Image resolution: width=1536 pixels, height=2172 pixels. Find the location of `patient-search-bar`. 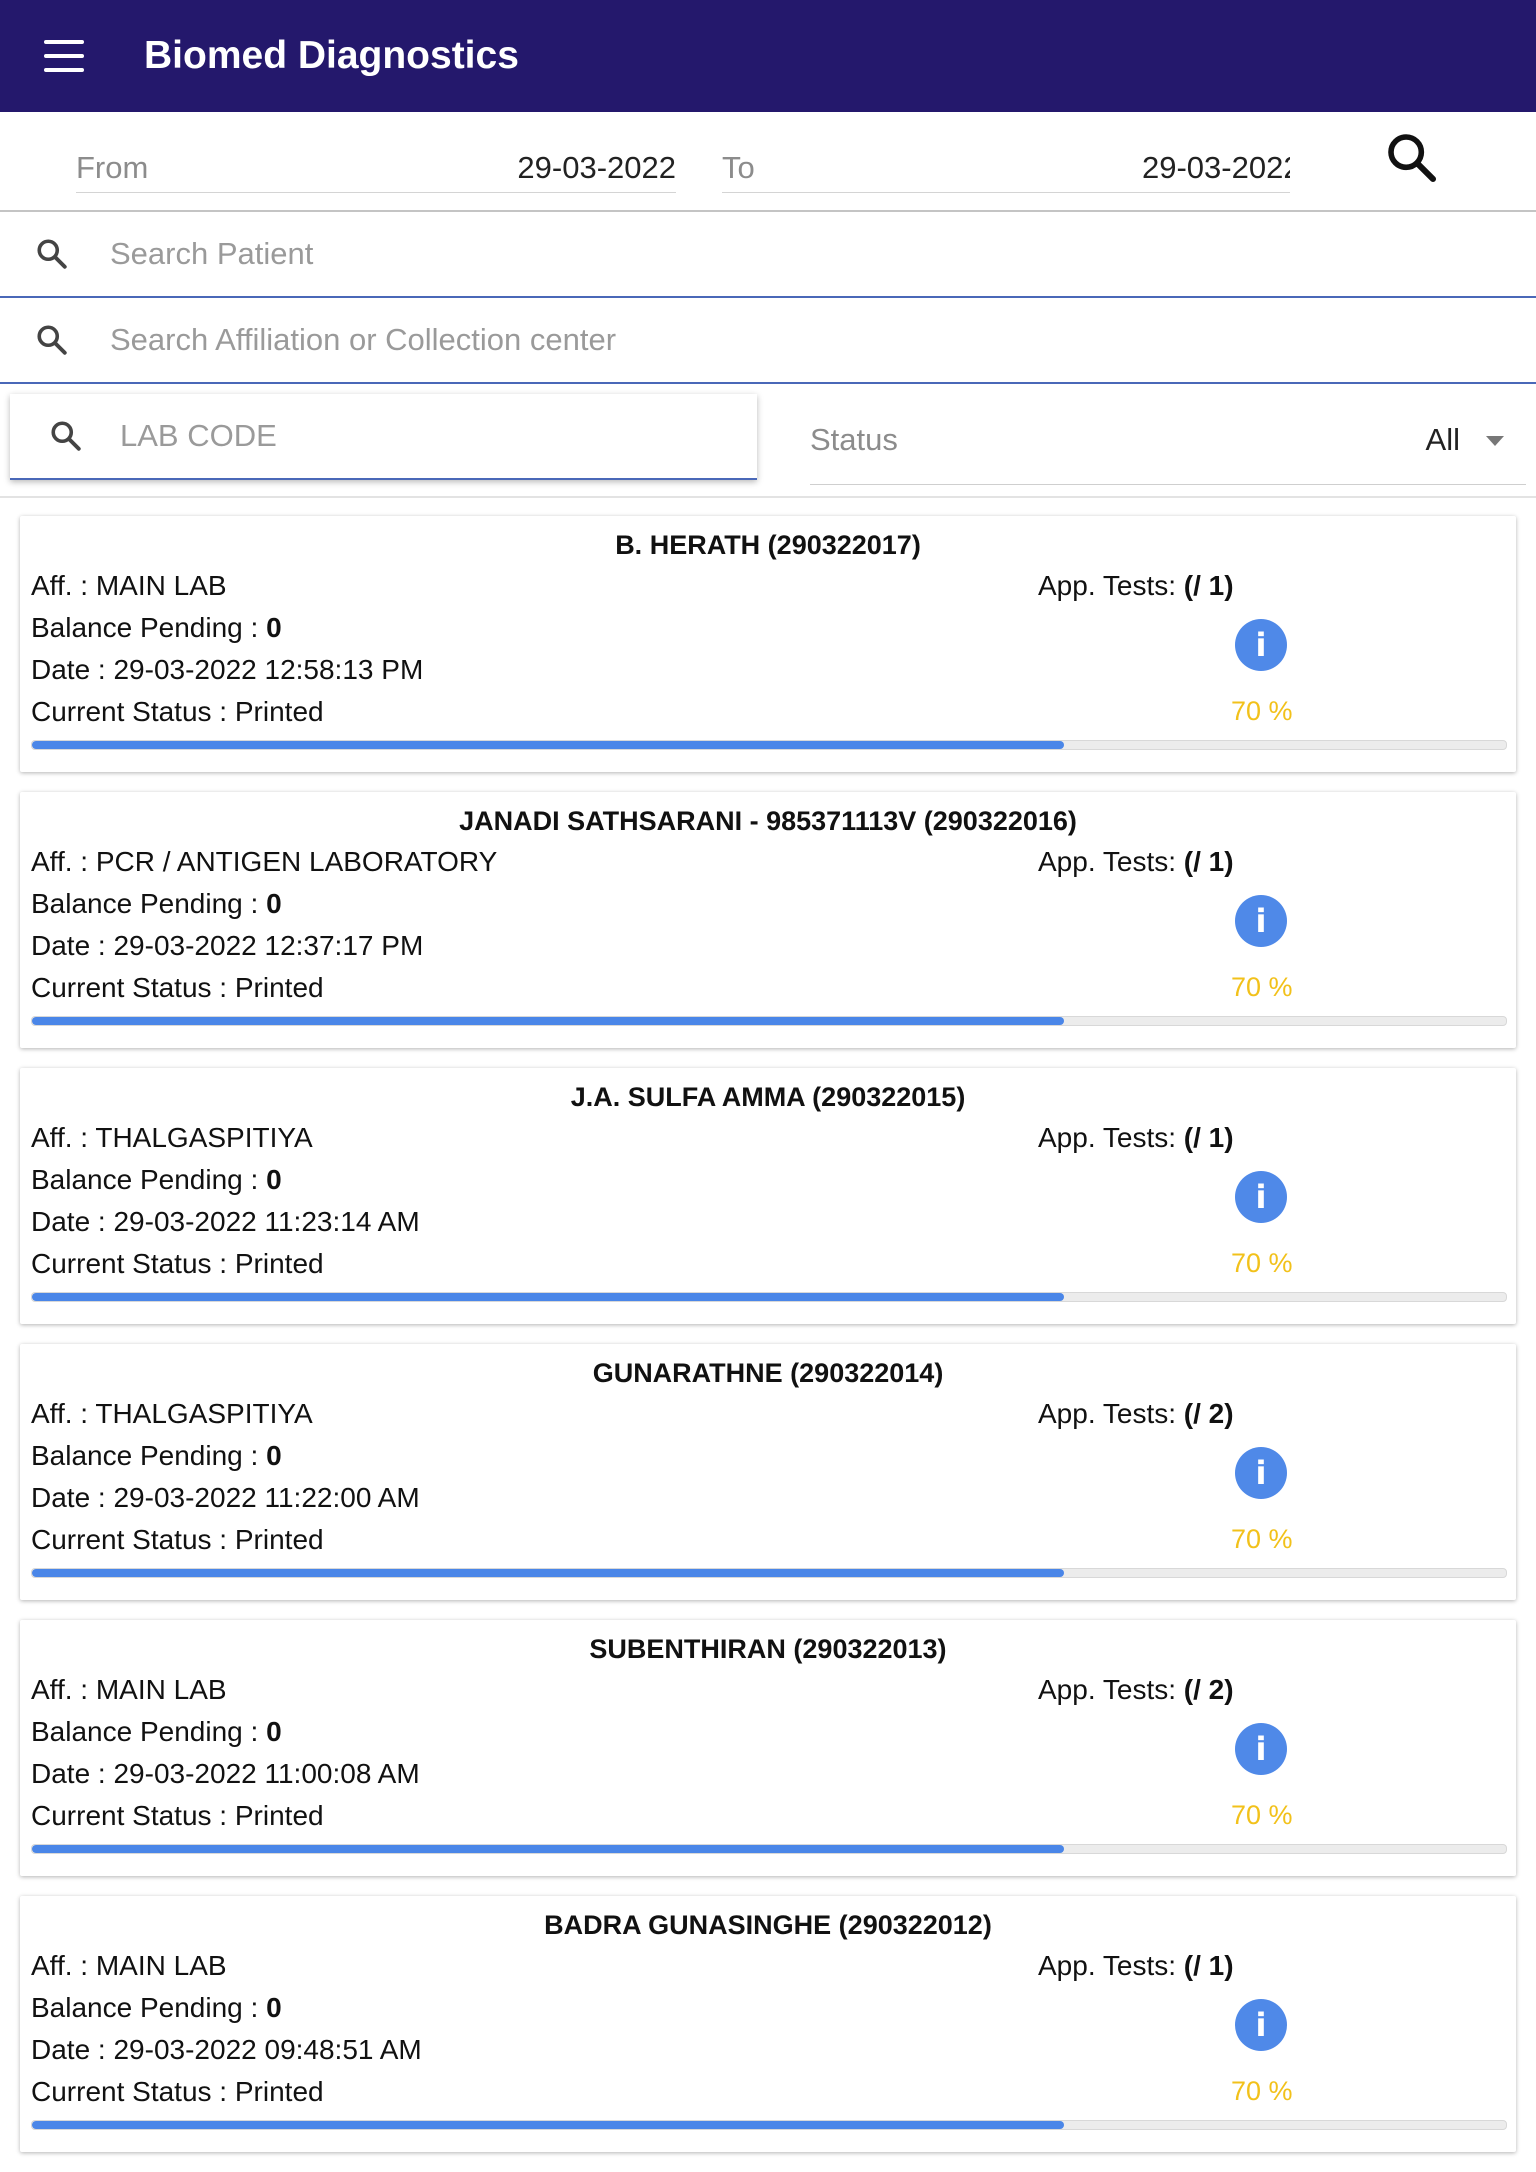

patient-search-bar is located at coordinates (768, 255).